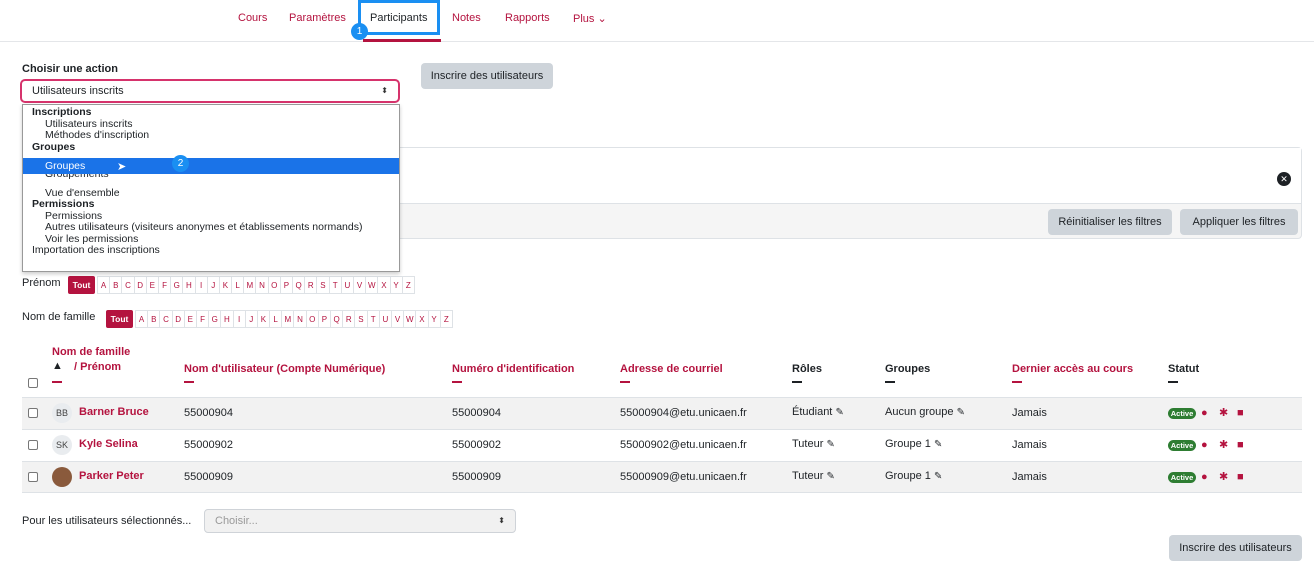 The height and width of the screenshot is (569, 1314). I want to click on reset-filters-button: Réinitialiser les filtres, so click(1110, 222).